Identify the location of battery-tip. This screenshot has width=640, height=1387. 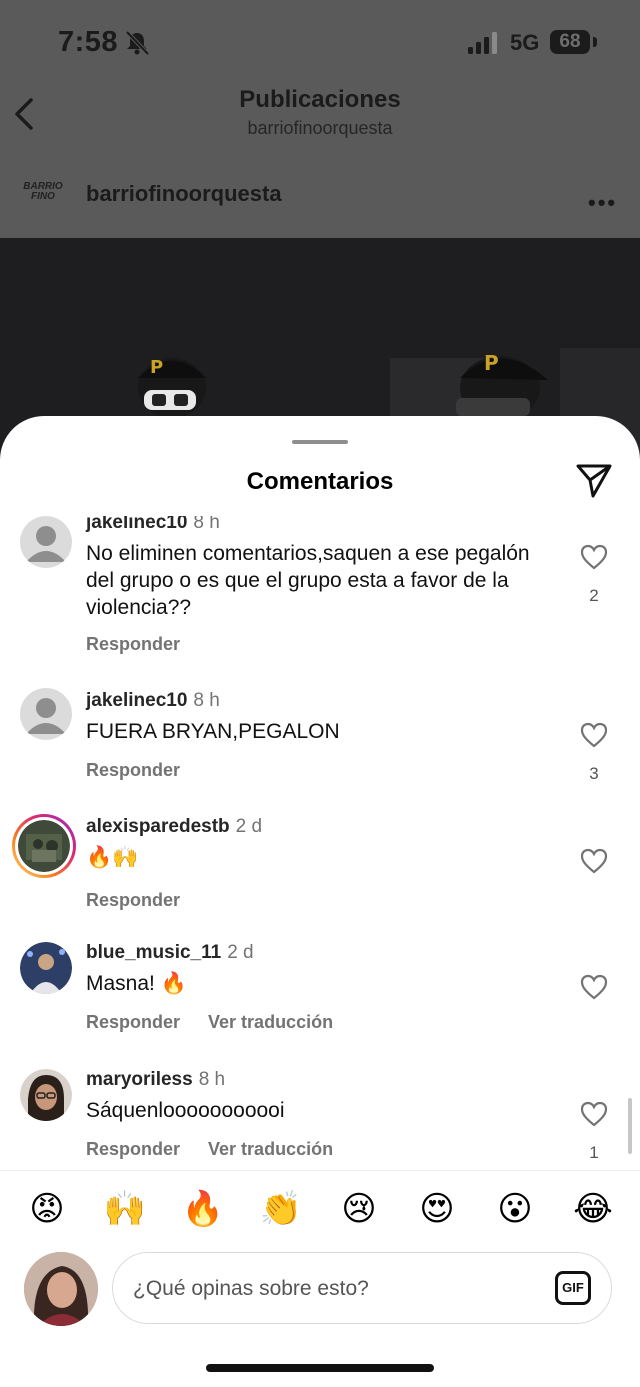
(595, 42).